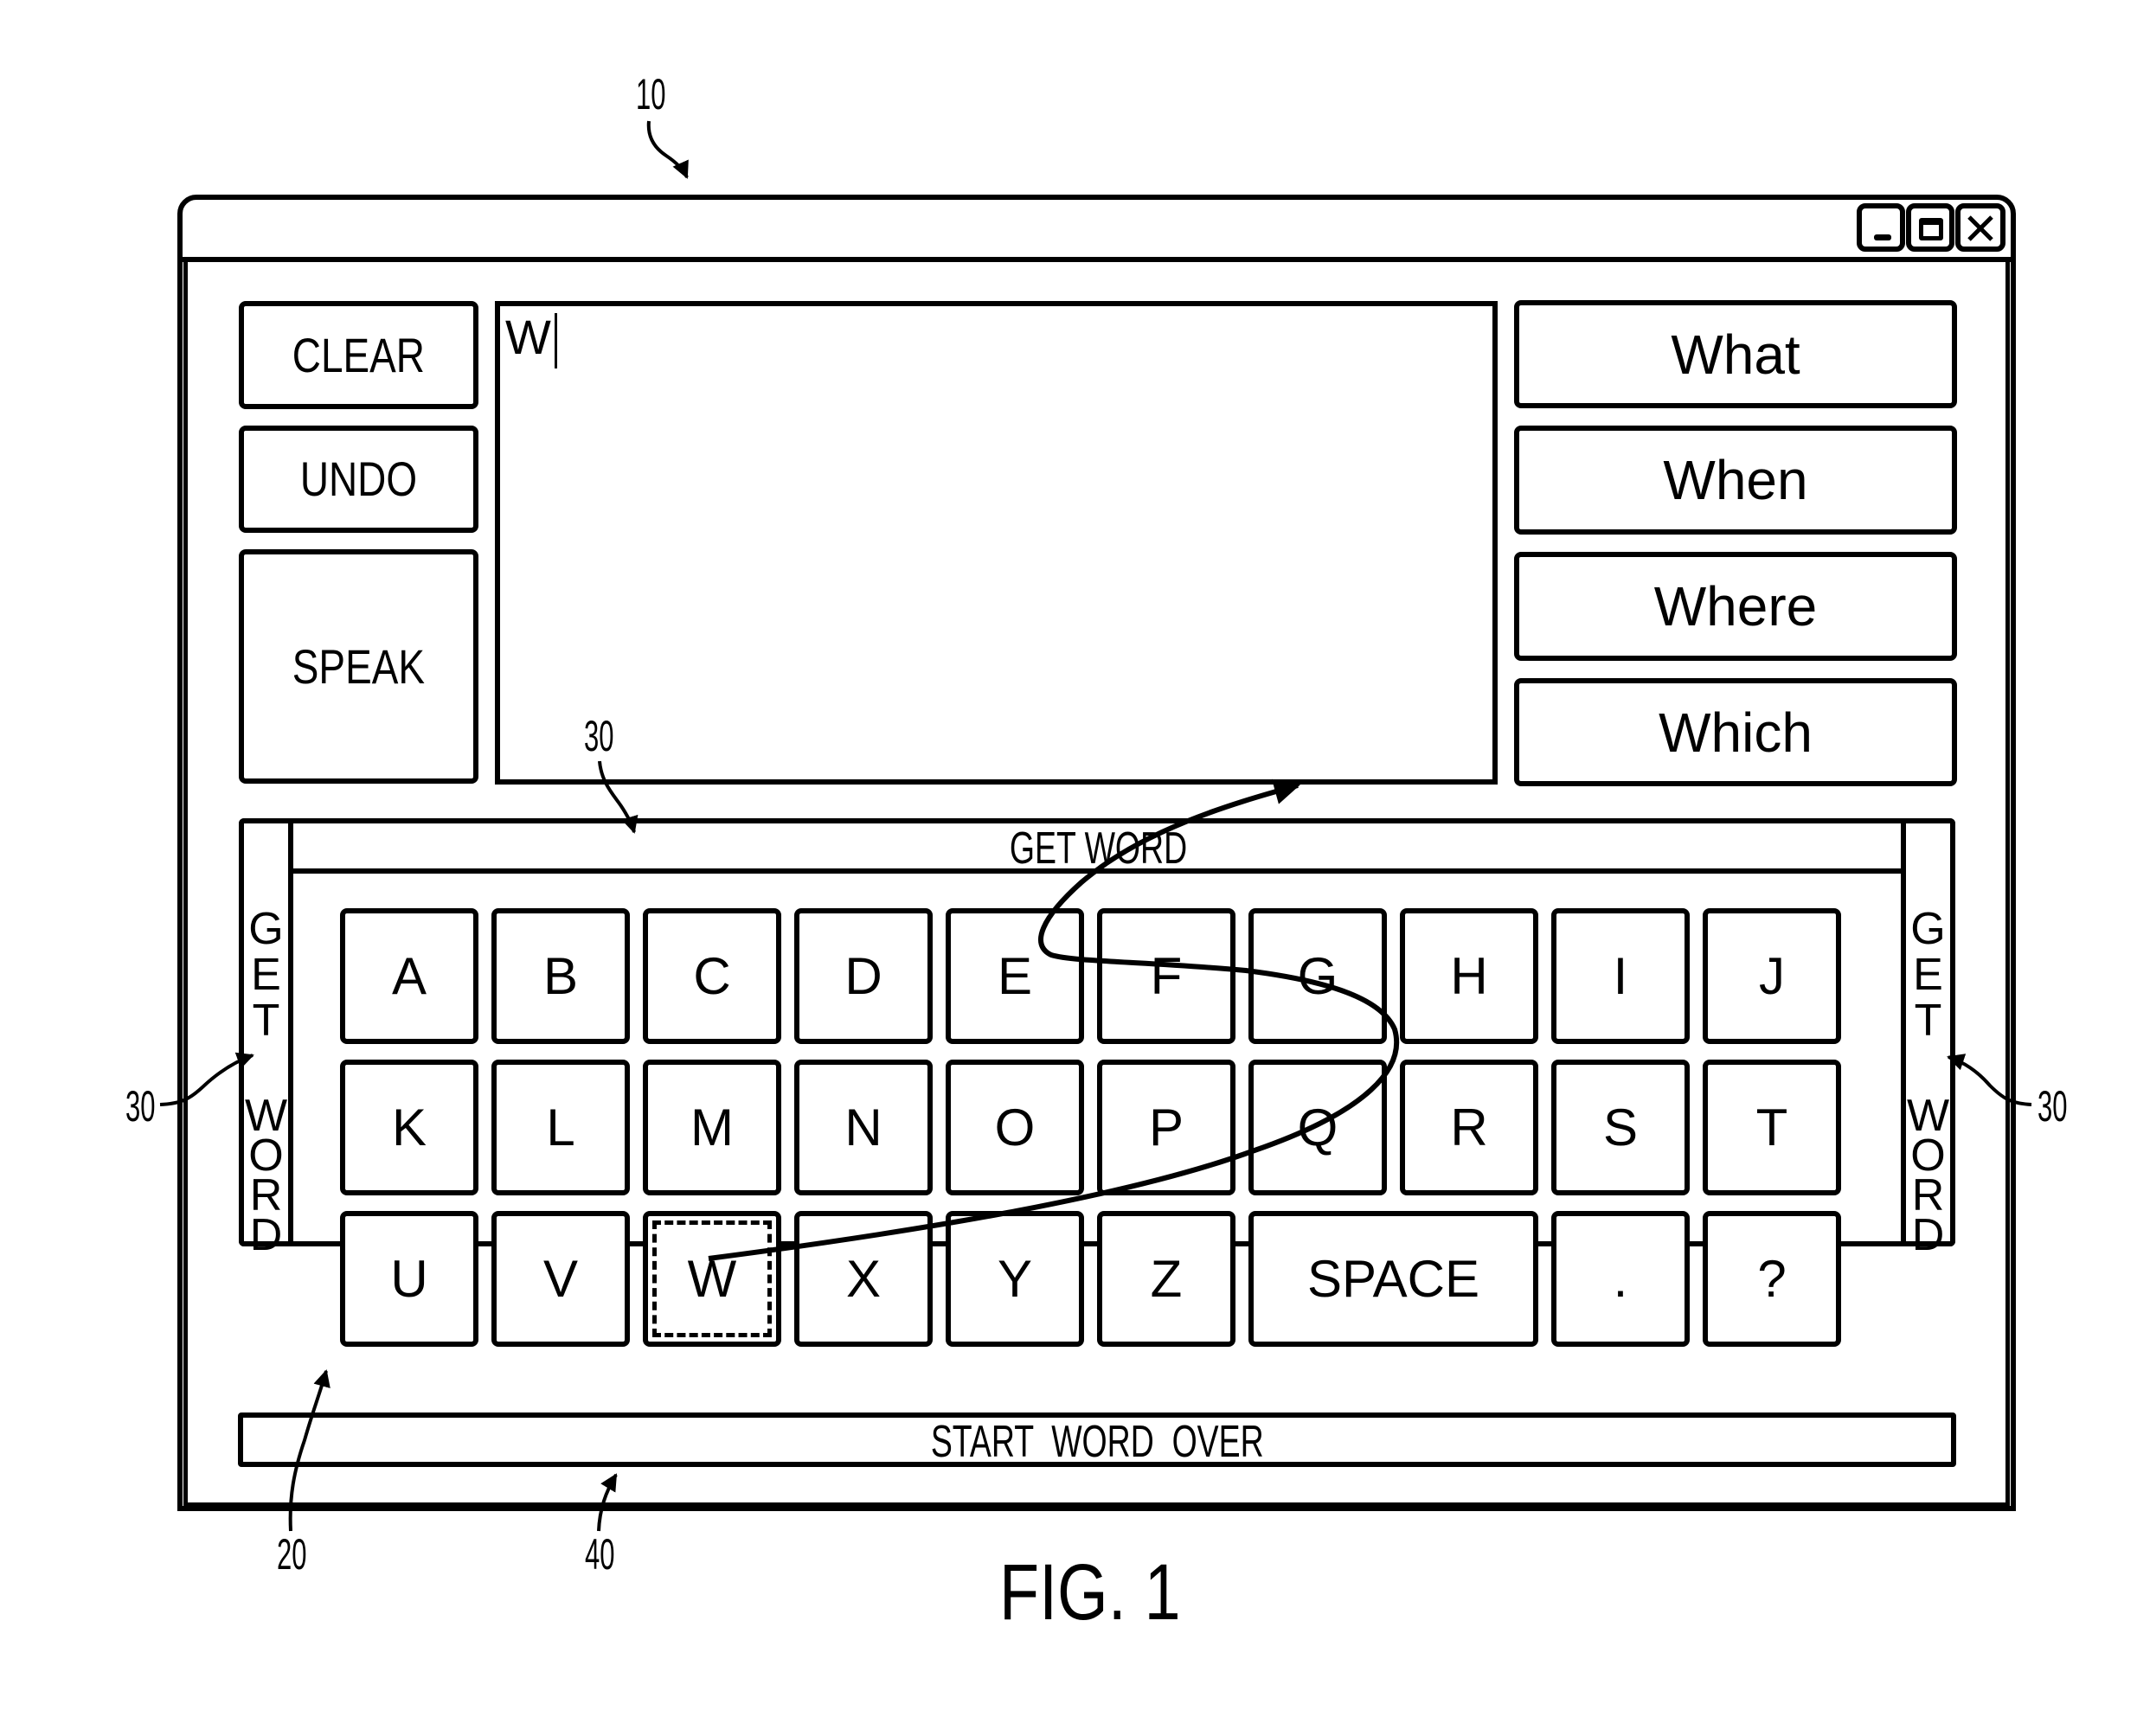  I want to click on key-label: Z, so click(1166, 1278).